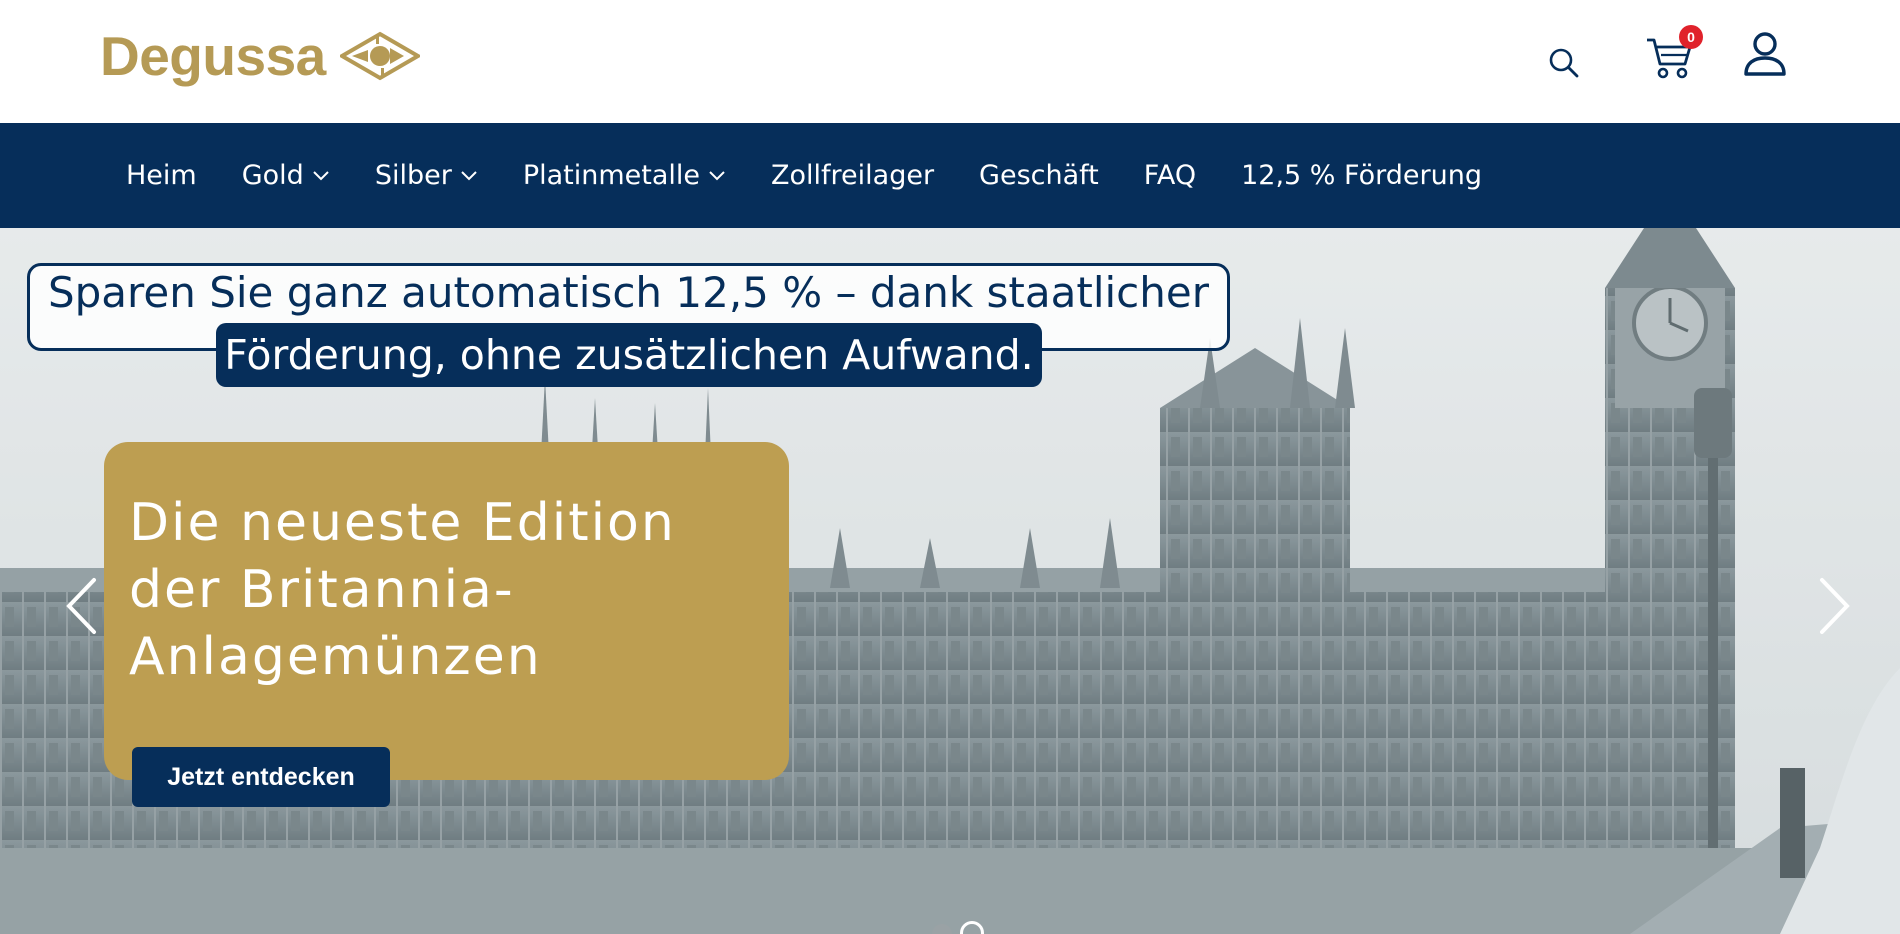 The height and width of the screenshot is (934, 1900). What do you see at coordinates (950, 61) in the screenshot?
I see `site-header: Degussa 0` at bounding box center [950, 61].